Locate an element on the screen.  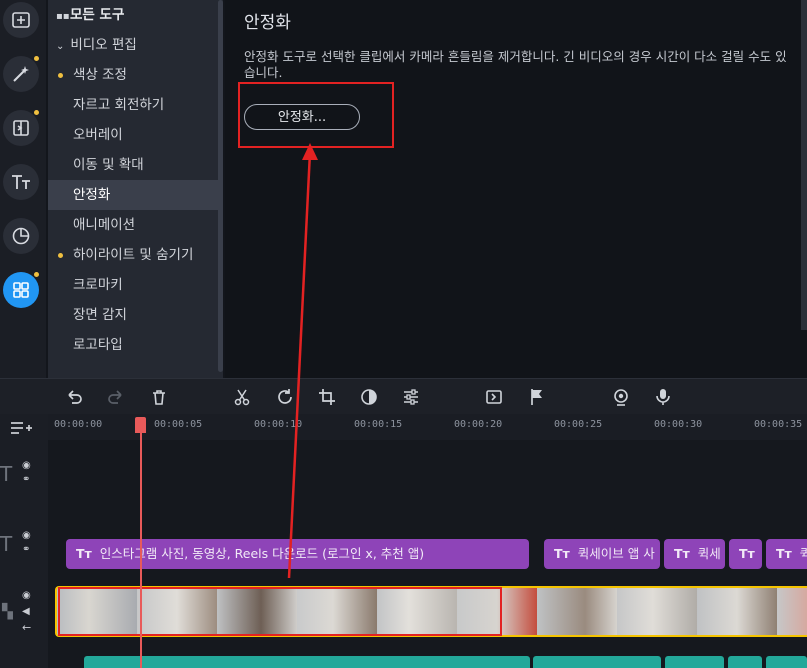
cut-icon is located at coordinates (242, 397).